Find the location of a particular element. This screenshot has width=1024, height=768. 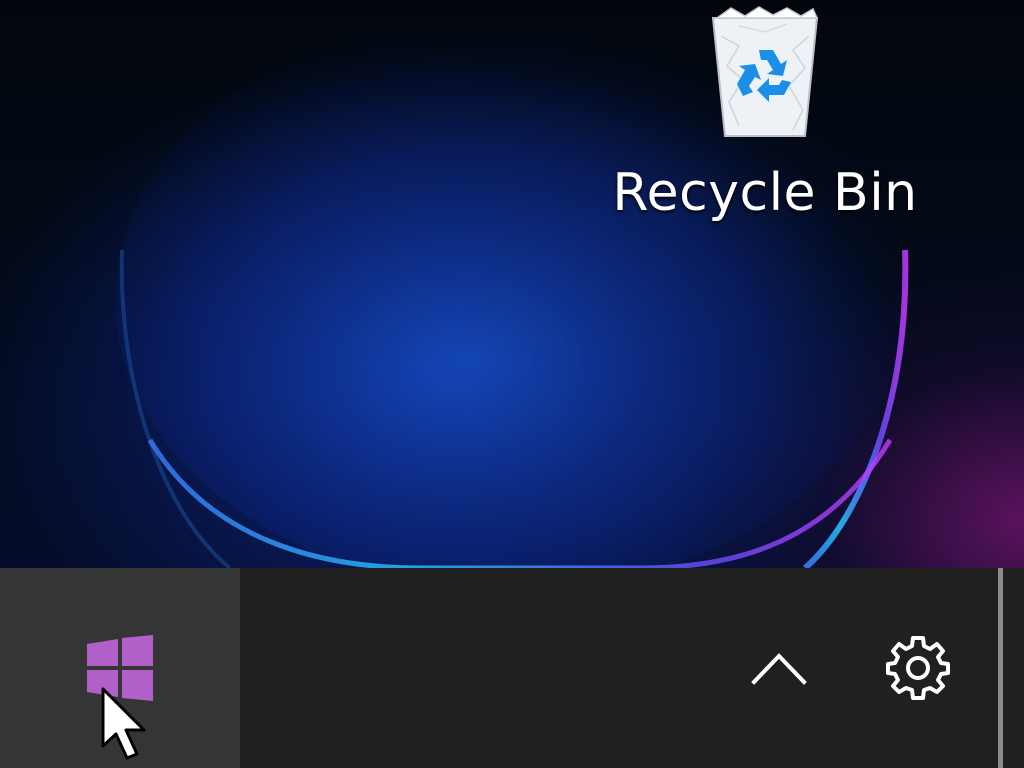

recycle-bin-icon is located at coordinates (765, 71).